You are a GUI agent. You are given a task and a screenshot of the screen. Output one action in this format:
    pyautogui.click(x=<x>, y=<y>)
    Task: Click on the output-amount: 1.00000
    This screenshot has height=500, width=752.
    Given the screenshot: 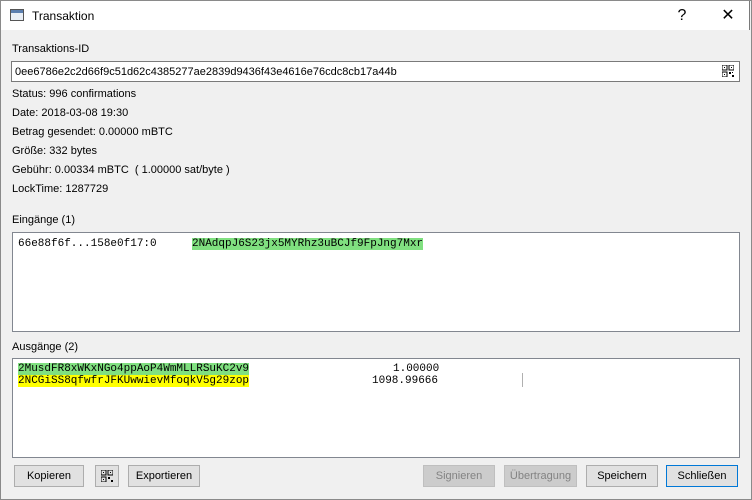 What is the action you would take?
    pyautogui.click(x=416, y=369)
    